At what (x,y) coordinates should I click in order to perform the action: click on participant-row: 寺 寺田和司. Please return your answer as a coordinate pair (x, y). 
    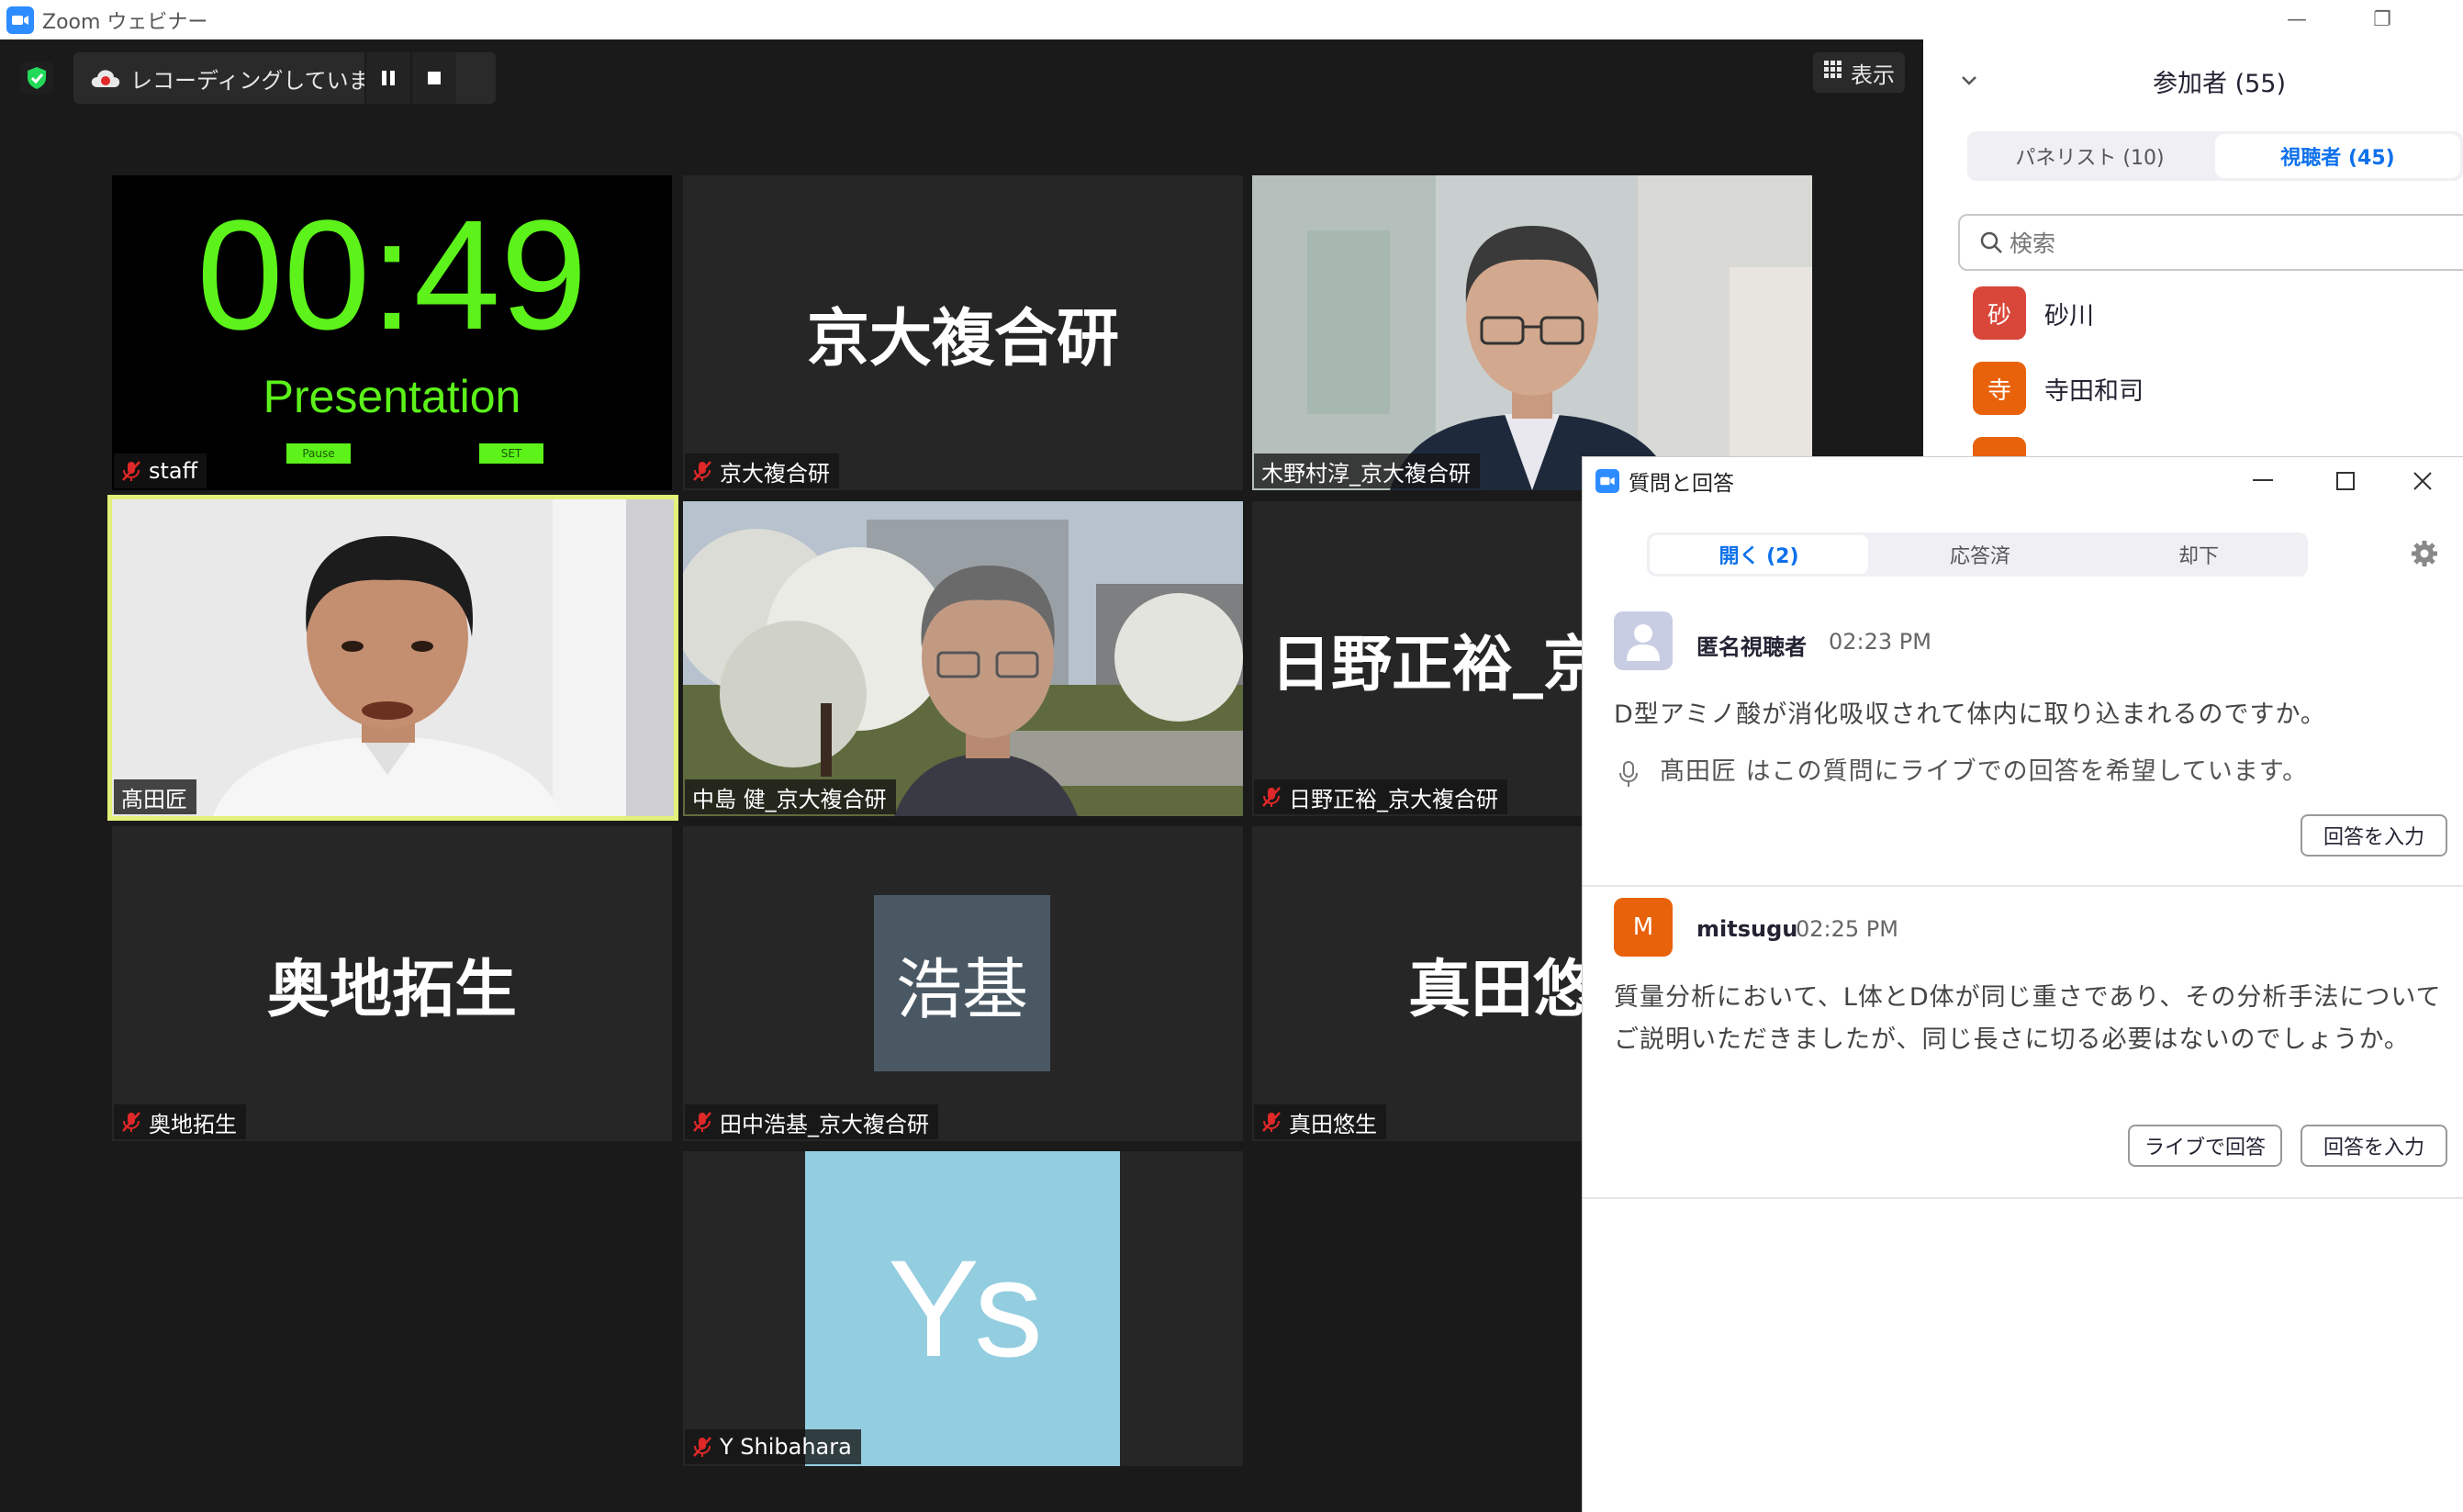
    Looking at the image, I should click on (2058, 388).